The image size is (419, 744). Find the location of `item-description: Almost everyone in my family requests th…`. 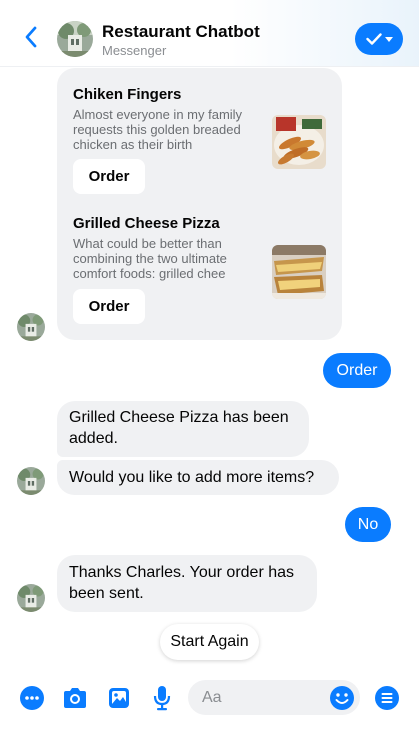

item-description: Almost everyone in my family requests th… is located at coordinates (166, 129).